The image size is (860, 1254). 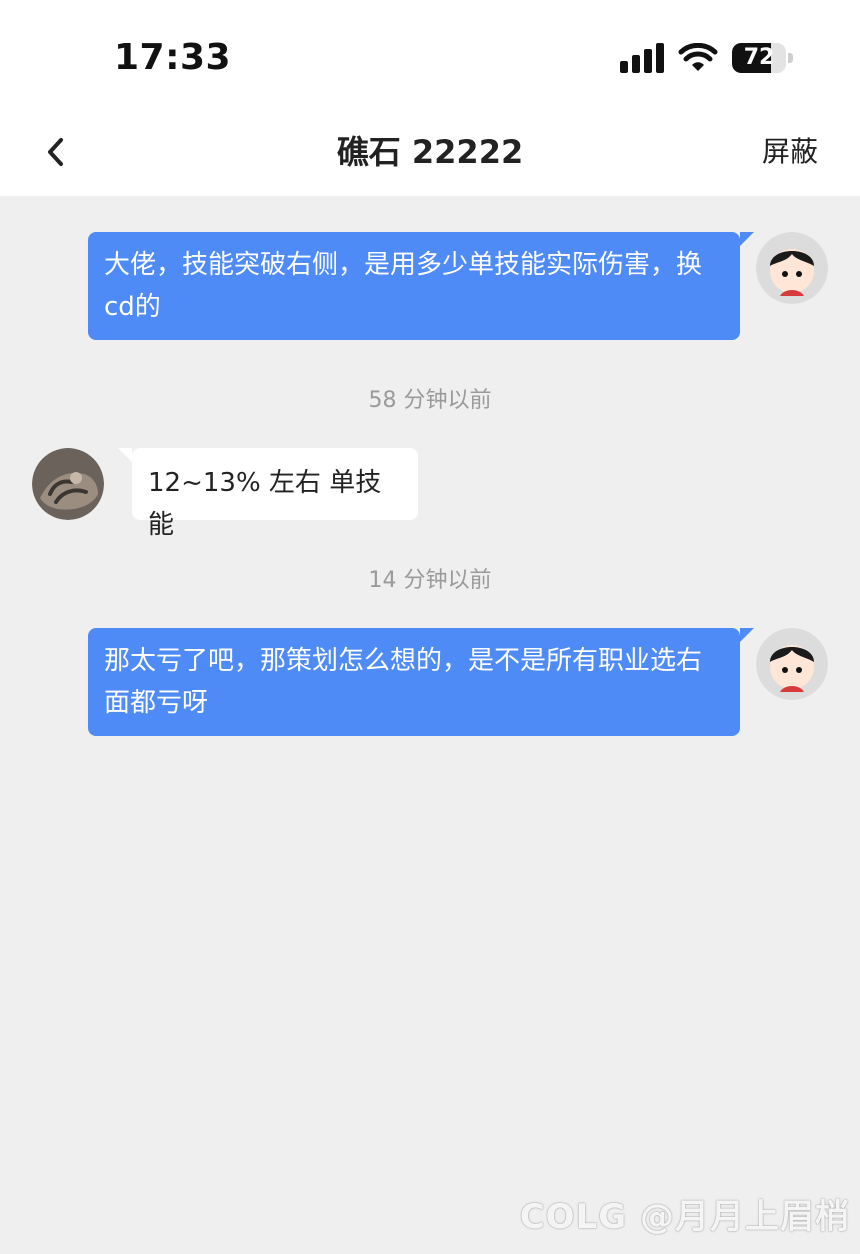 What do you see at coordinates (403, 682) in the screenshot?
I see `message-text: 那太亏了吧，那策划怎么想的，是不是所有职业选右面都亏呀` at bounding box center [403, 682].